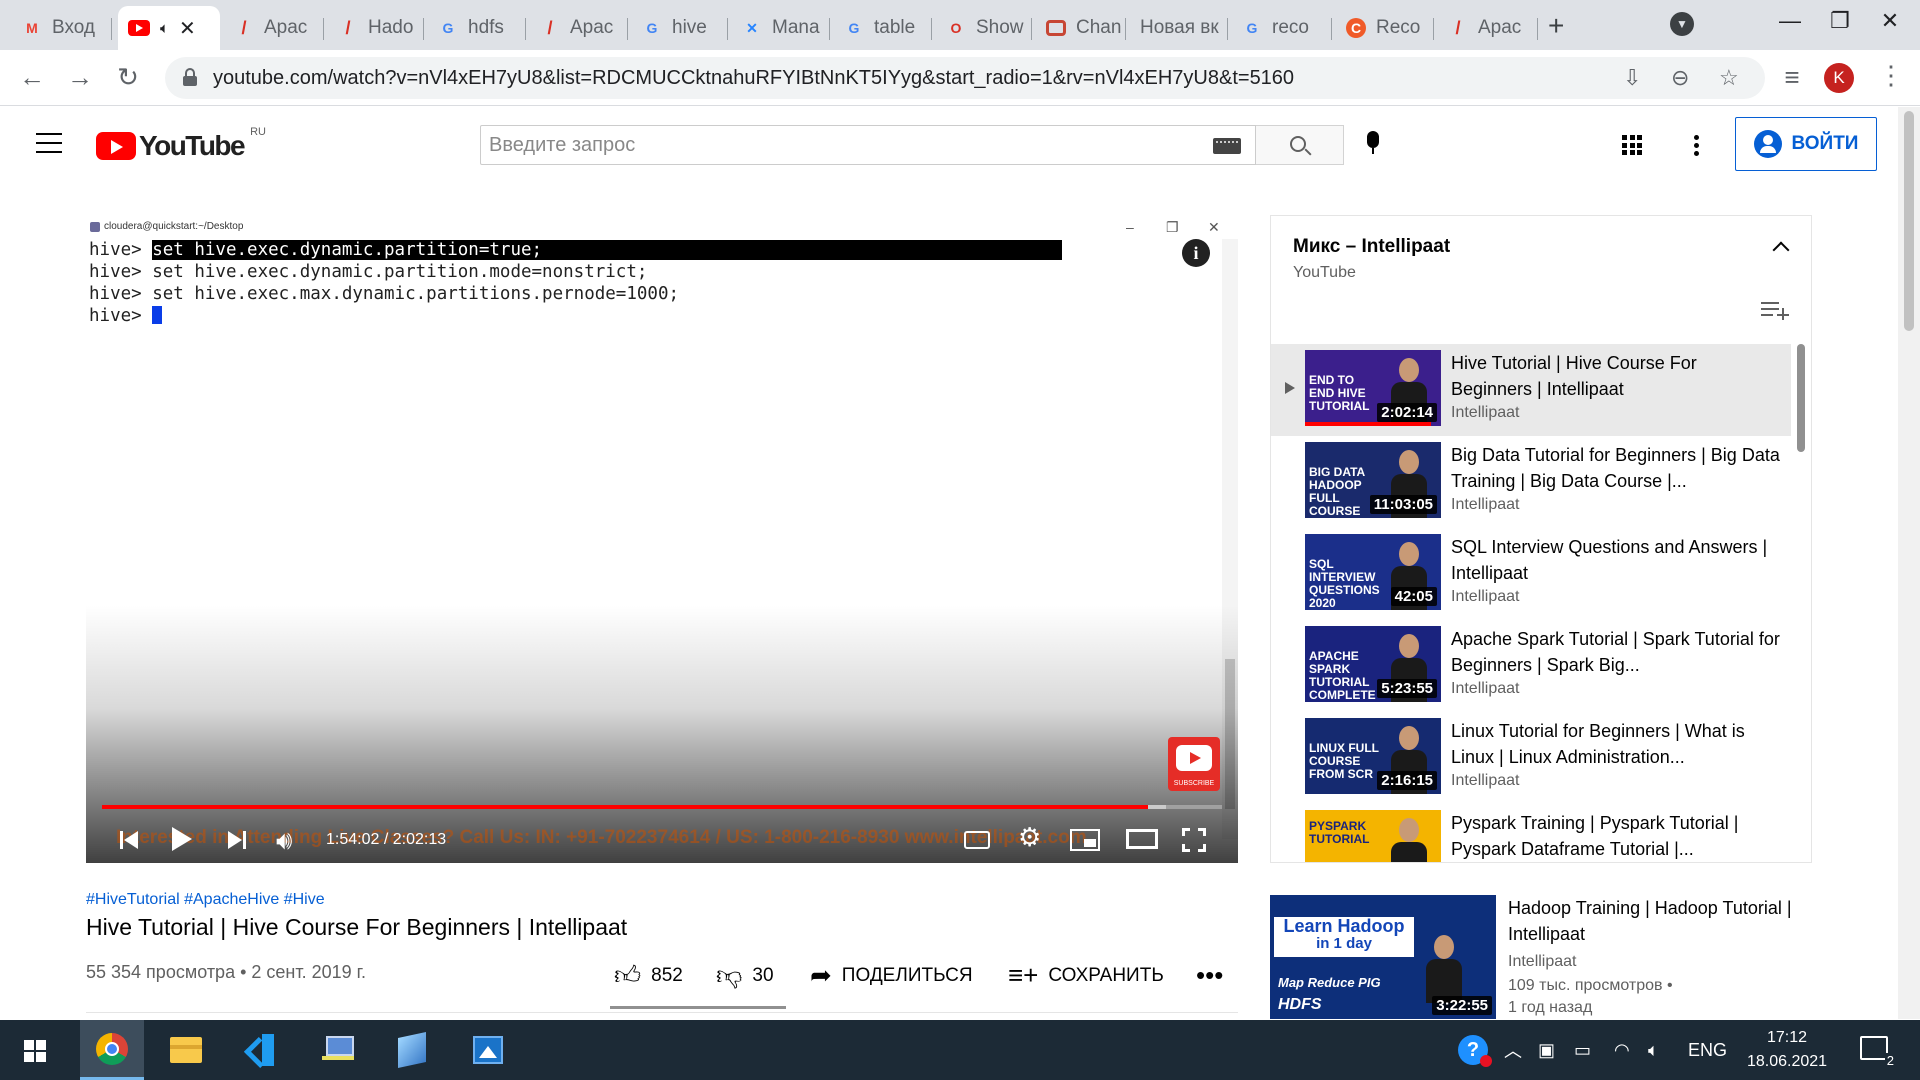 The image size is (1920, 1080). What do you see at coordinates (376, 28) in the screenshot?
I see `browser-tab: / Hado` at bounding box center [376, 28].